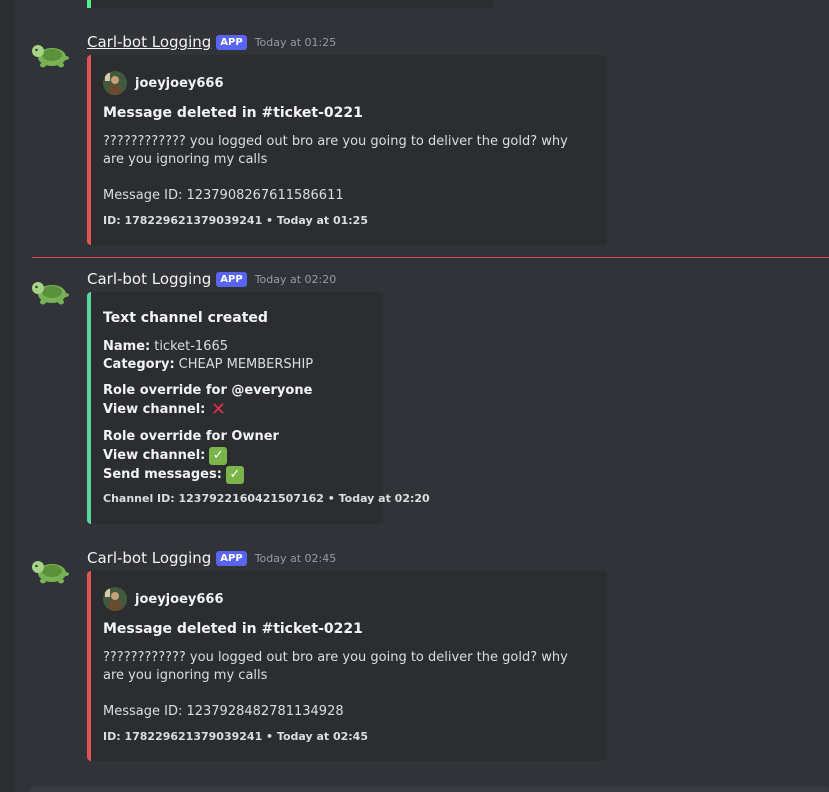 This screenshot has height=792, width=829. Describe the element at coordinates (290, 4) in the screenshot. I see `previous-embed-fragment` at that location.